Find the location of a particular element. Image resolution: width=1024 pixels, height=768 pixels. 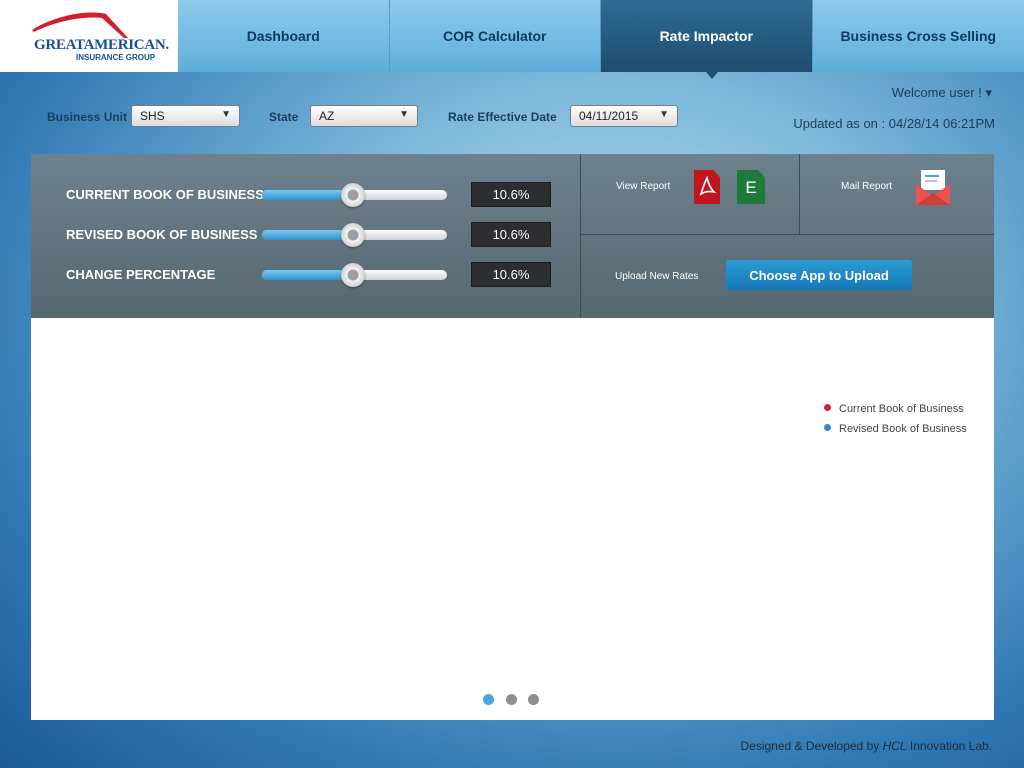

tab-cor-calculator: COR Calculator is located at coordinates (495, 36).